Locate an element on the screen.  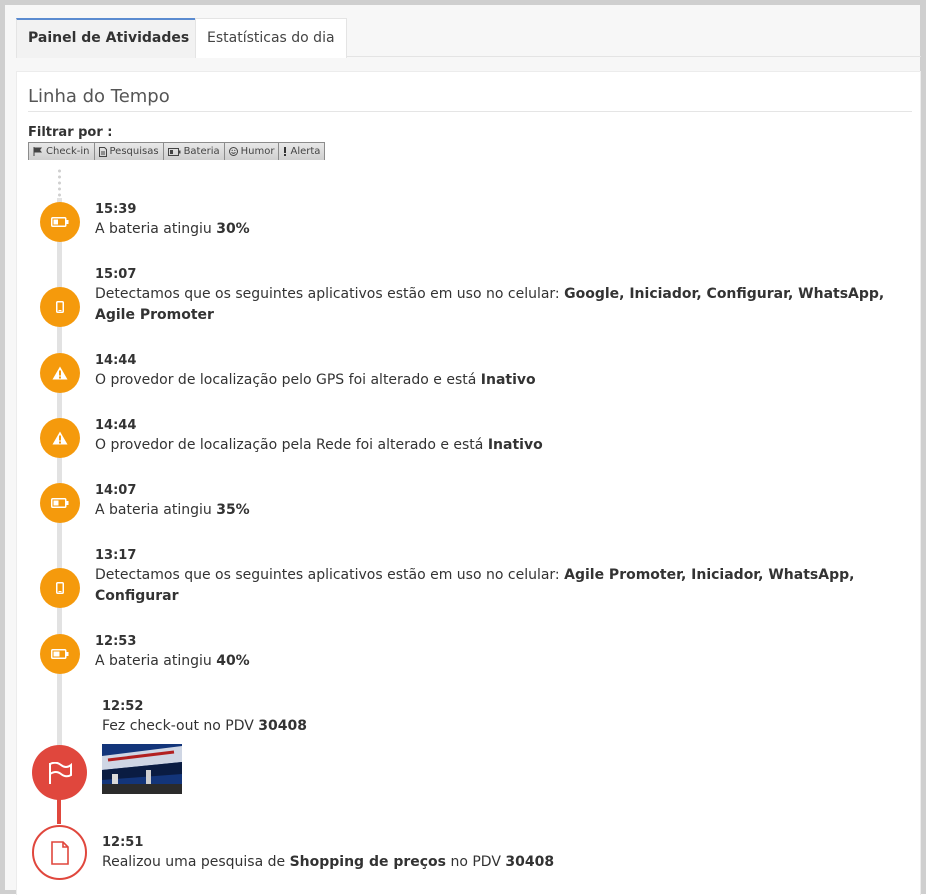
filter-alerta-button: Alerta is located at coordinates (302, 151).